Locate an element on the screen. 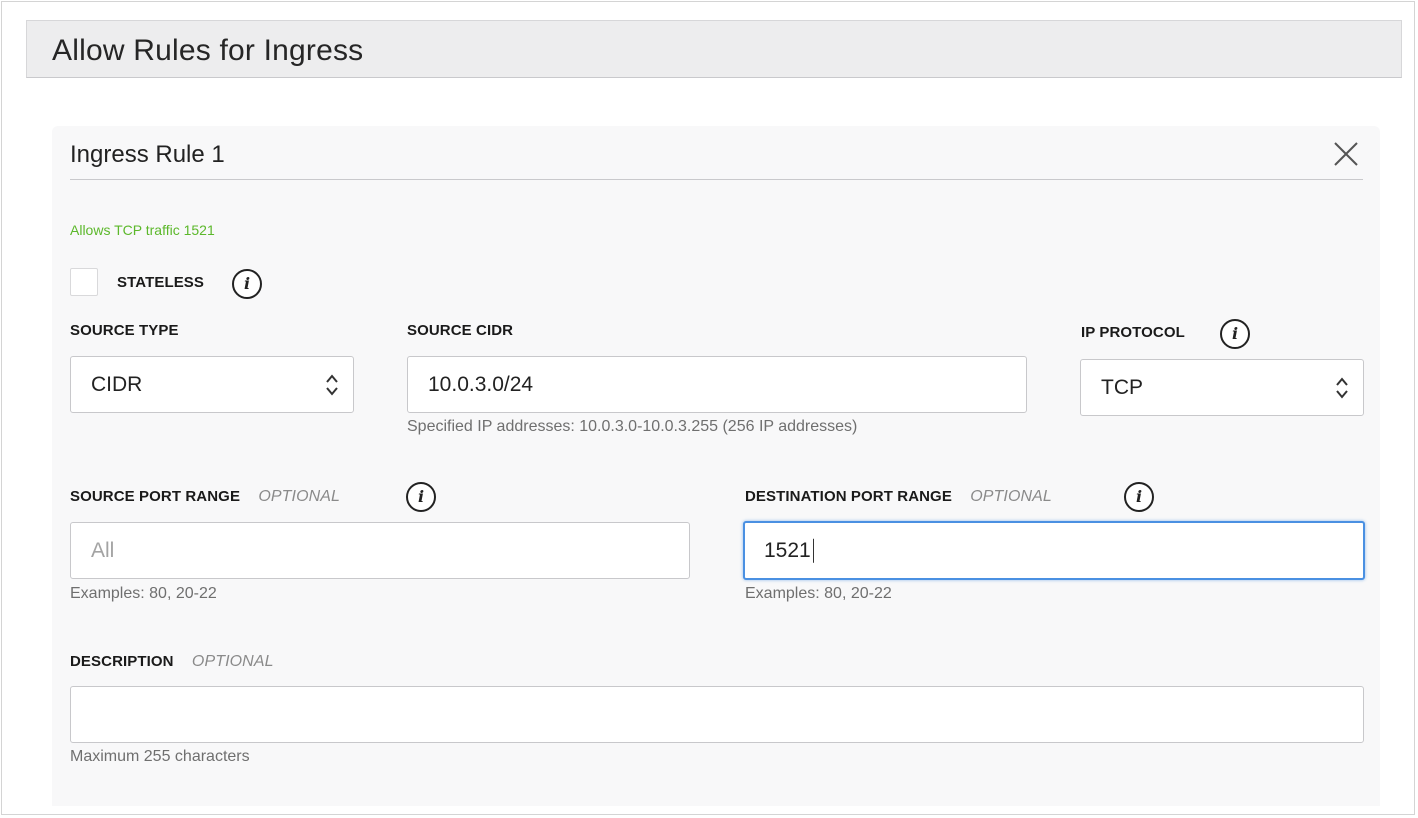 The width and height of the screenshot is (1418, 818). source-port-hint: Examples: 80, 20-22 is located at coordinates (143, 593).